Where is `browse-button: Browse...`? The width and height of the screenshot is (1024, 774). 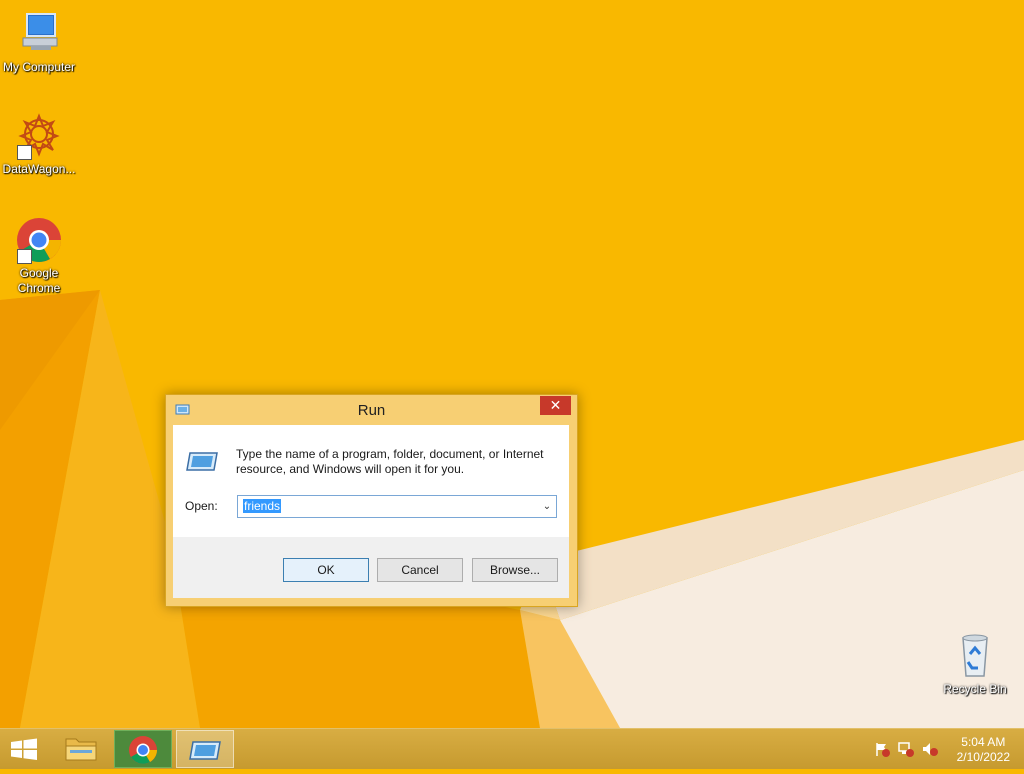
browse-button: Browse... is located at coordinates (515, 570).